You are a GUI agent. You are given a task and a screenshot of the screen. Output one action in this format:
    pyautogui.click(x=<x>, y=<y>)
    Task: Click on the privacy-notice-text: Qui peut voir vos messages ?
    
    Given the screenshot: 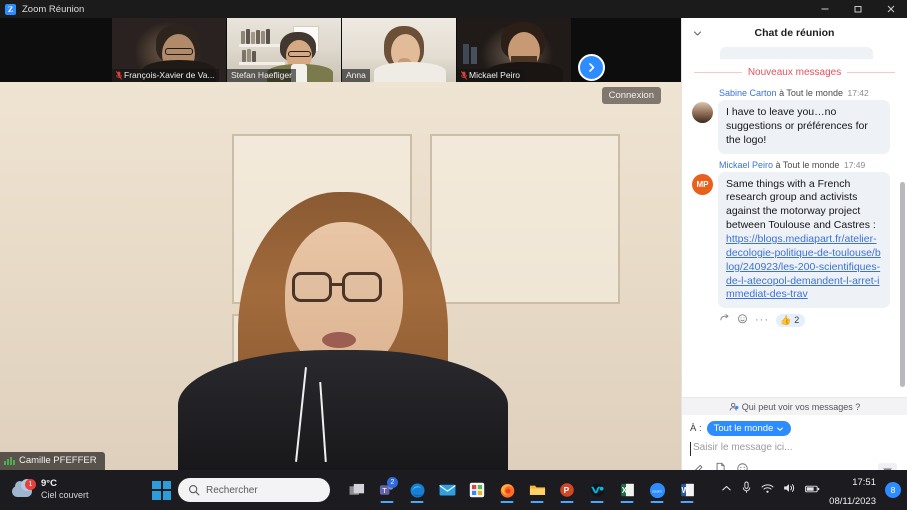 What is the action you would take?
    pyautogui.click(x=801, y=406)
    